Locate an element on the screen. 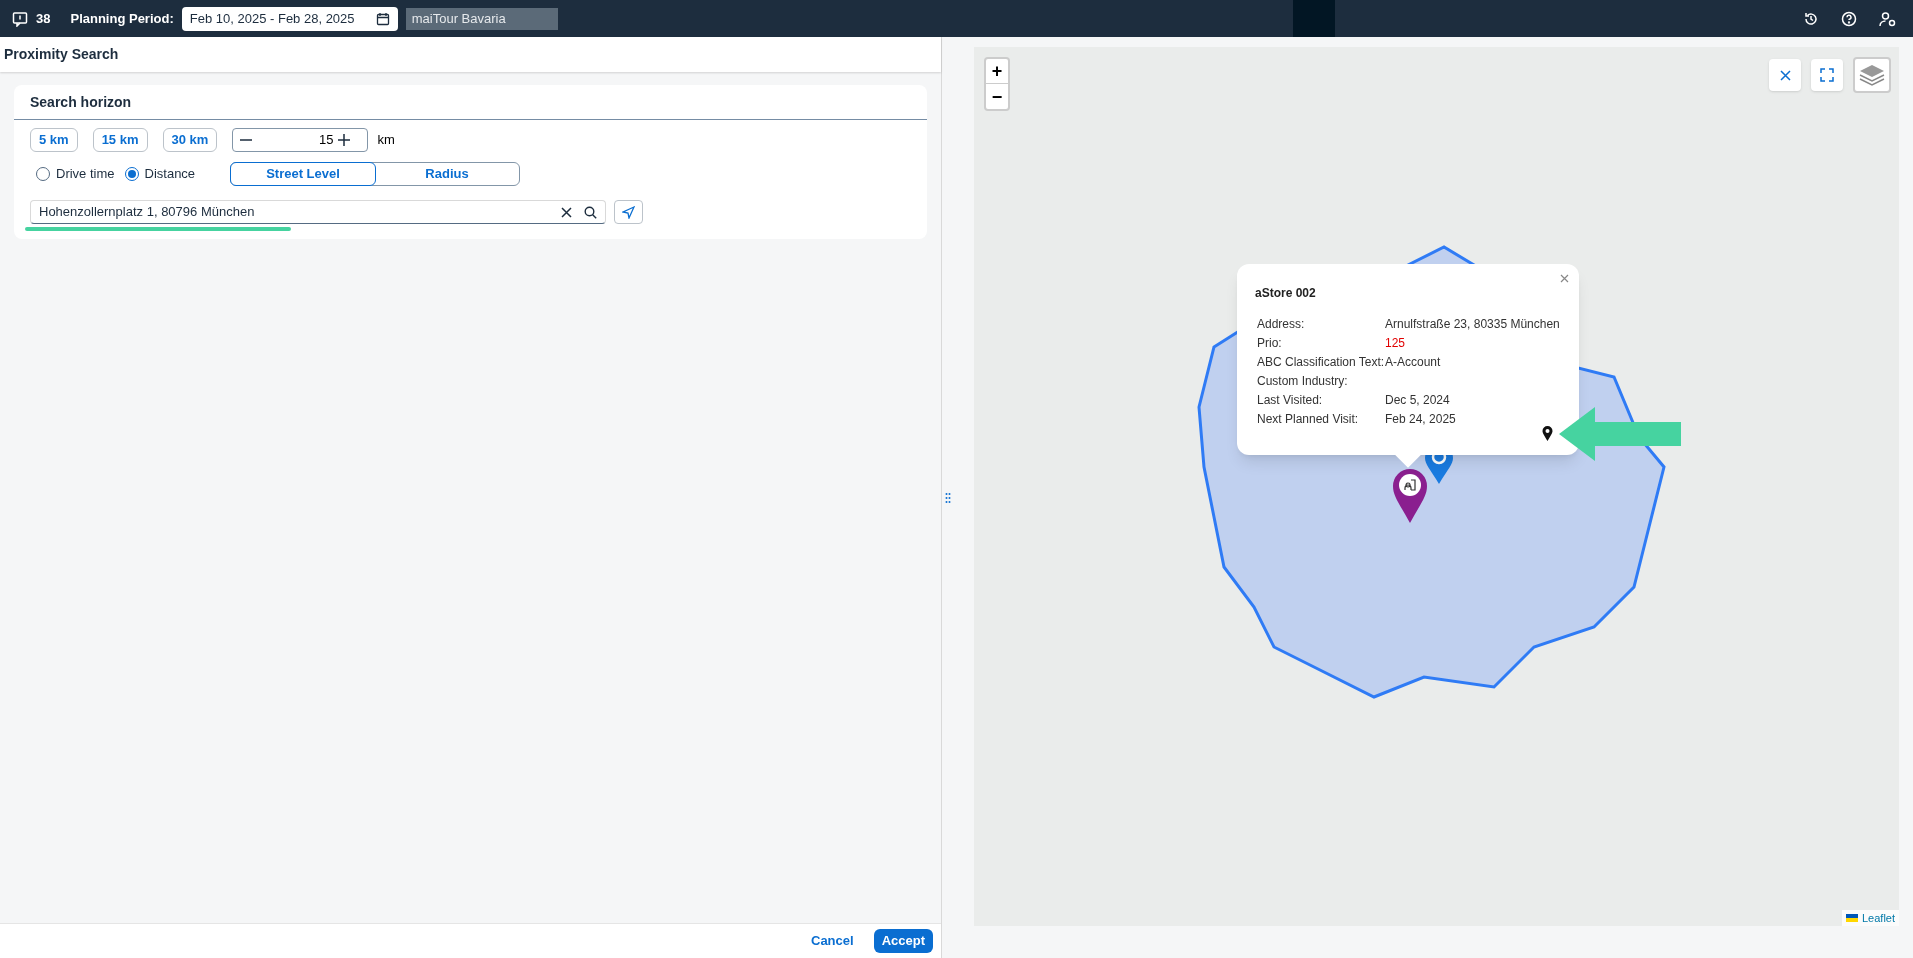 This screenshot has width=1913, height=958. address-field: Hohenzollernplatz 1, 80796 München is located at coordinates (318, 212).